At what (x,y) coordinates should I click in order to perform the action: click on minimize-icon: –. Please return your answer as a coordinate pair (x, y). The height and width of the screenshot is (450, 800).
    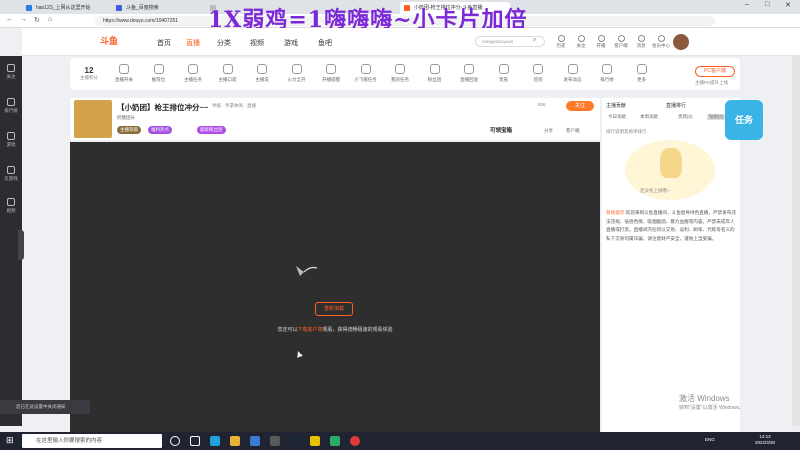
    Looking at the image, I should click on (747, 4).